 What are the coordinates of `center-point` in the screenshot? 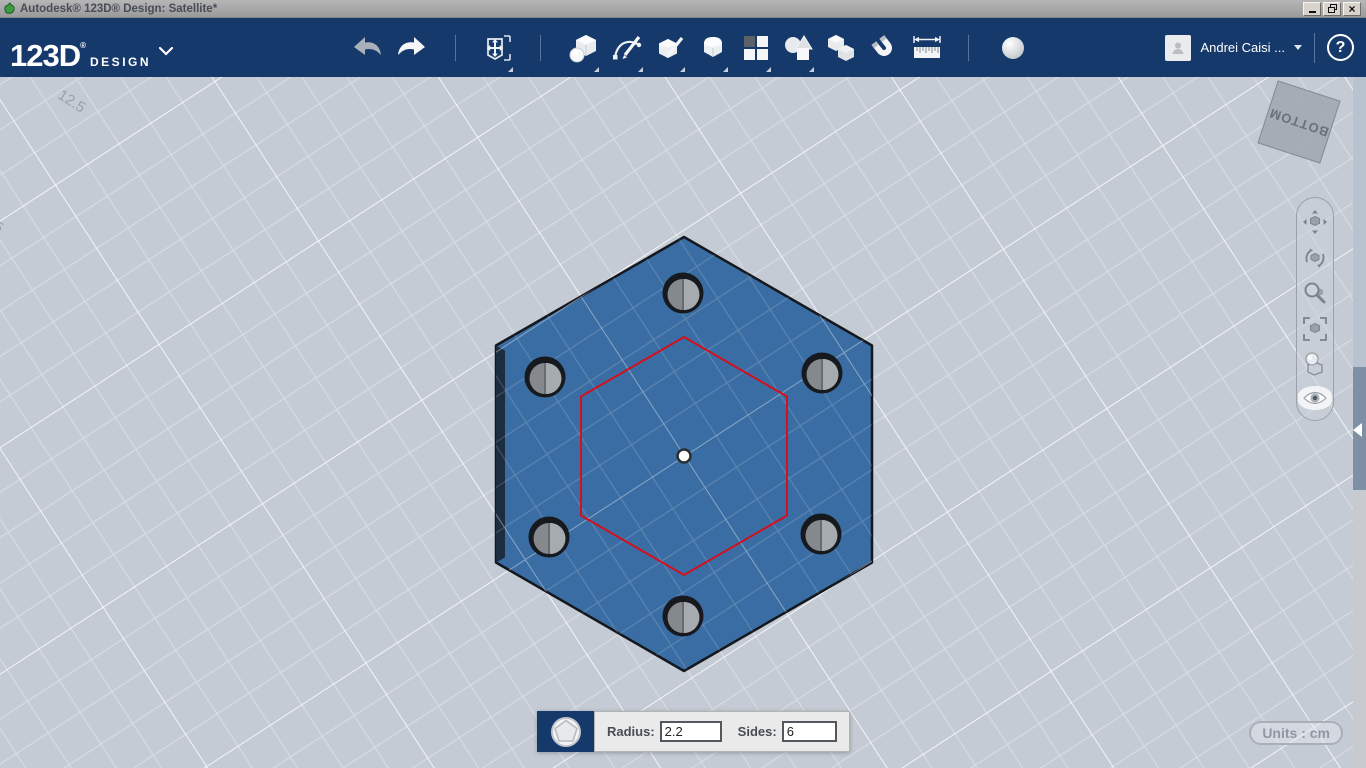 It's located at (684, 456).